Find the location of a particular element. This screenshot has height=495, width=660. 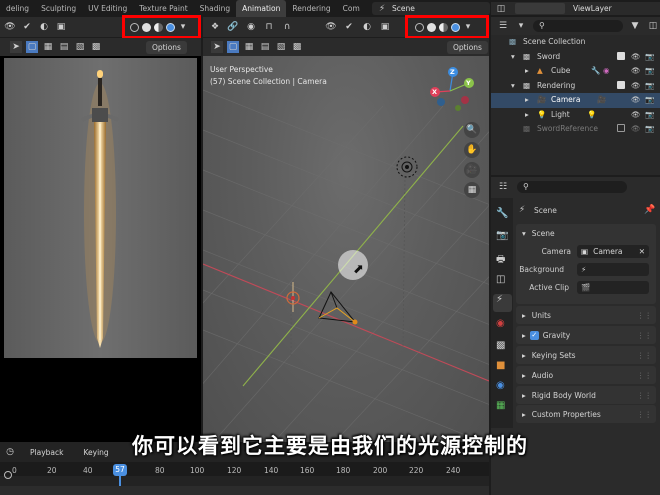

keying-sets-subpanel: ▸ Keying Sets ⋮⋮ is located at coordinates (586, 355).